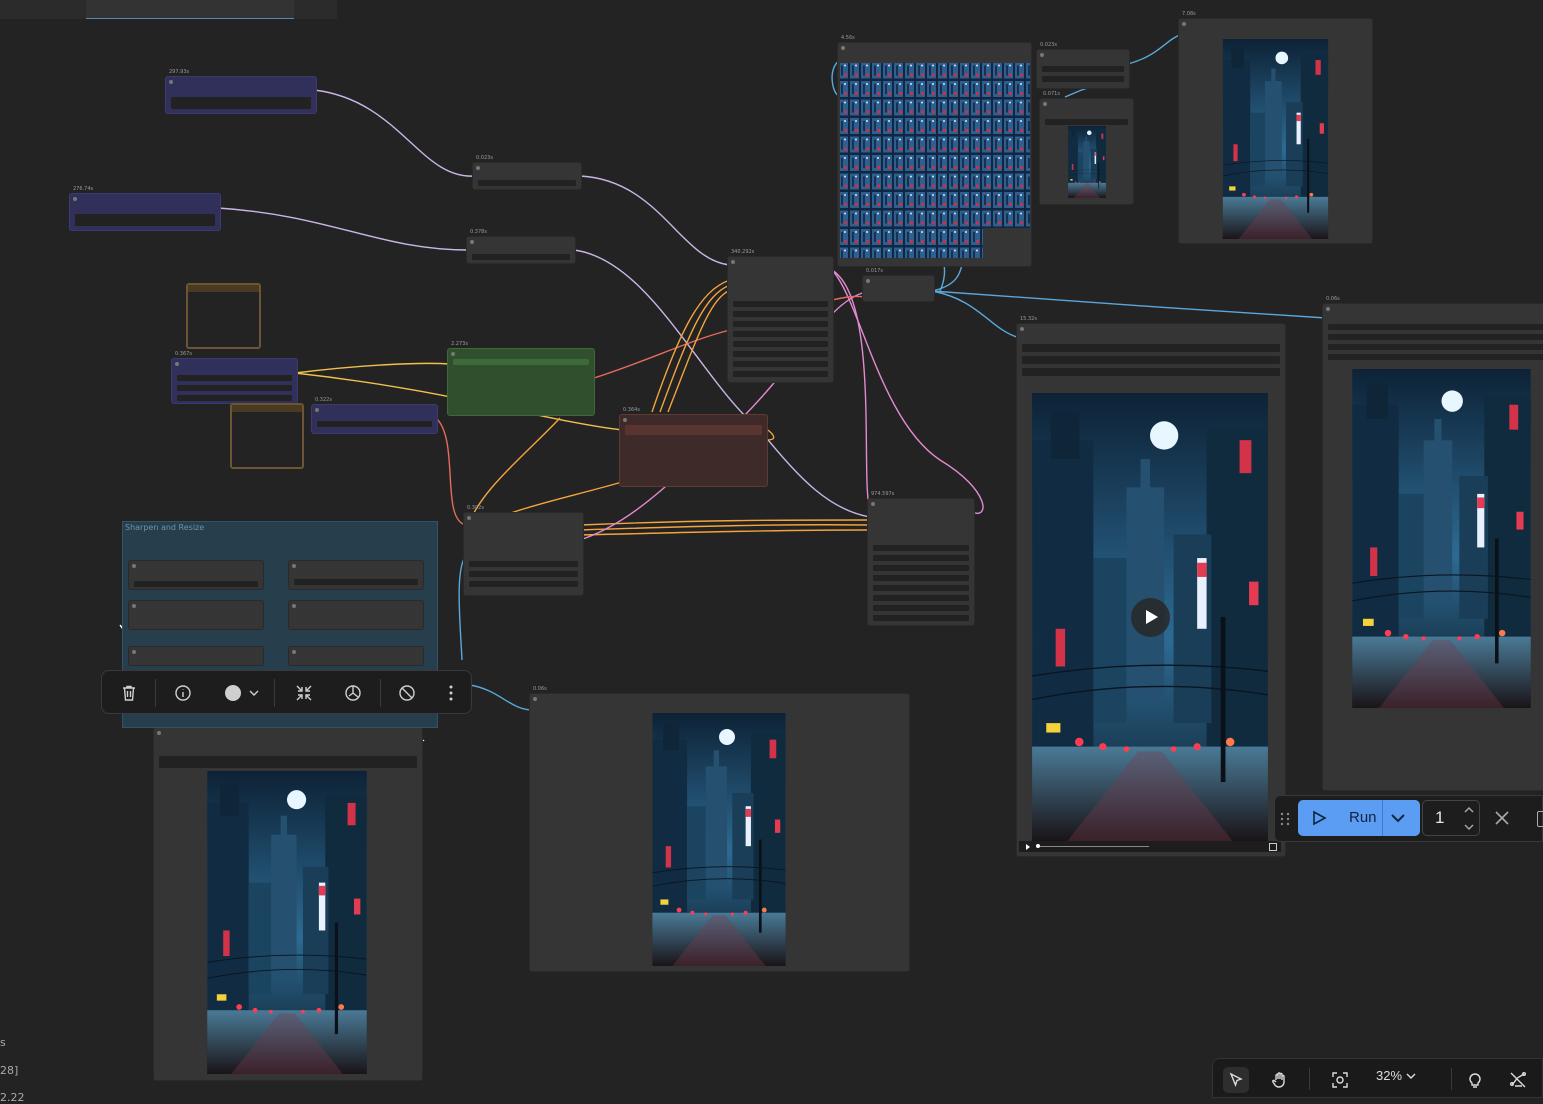 The image size is (1543, 1104). I want to click on decrement-icon, so click(1469, 827).